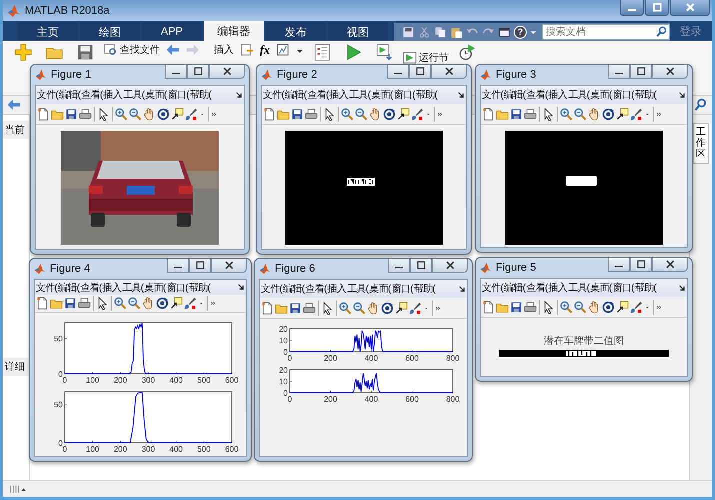 The image size is (715, 500). I want to click on window-title: Figure 2, so click(297, 75).